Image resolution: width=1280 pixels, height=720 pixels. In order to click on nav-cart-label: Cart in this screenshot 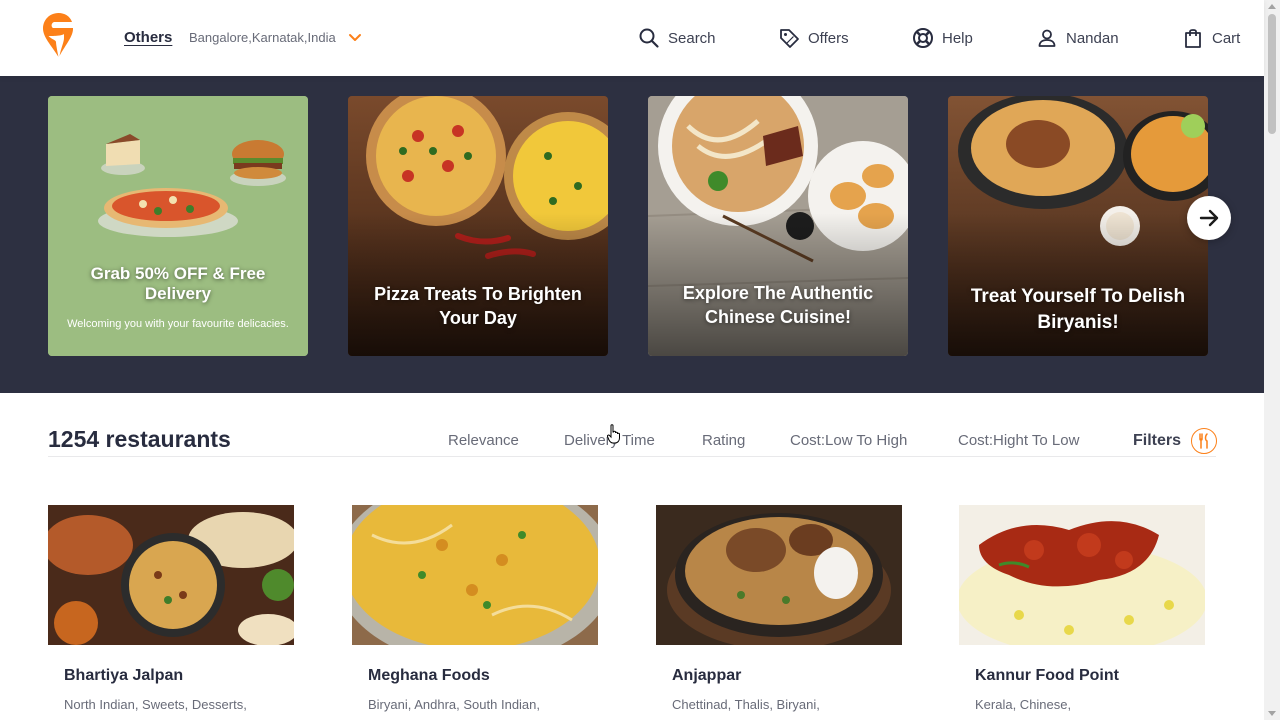, I will do `click(1226, 38)`.